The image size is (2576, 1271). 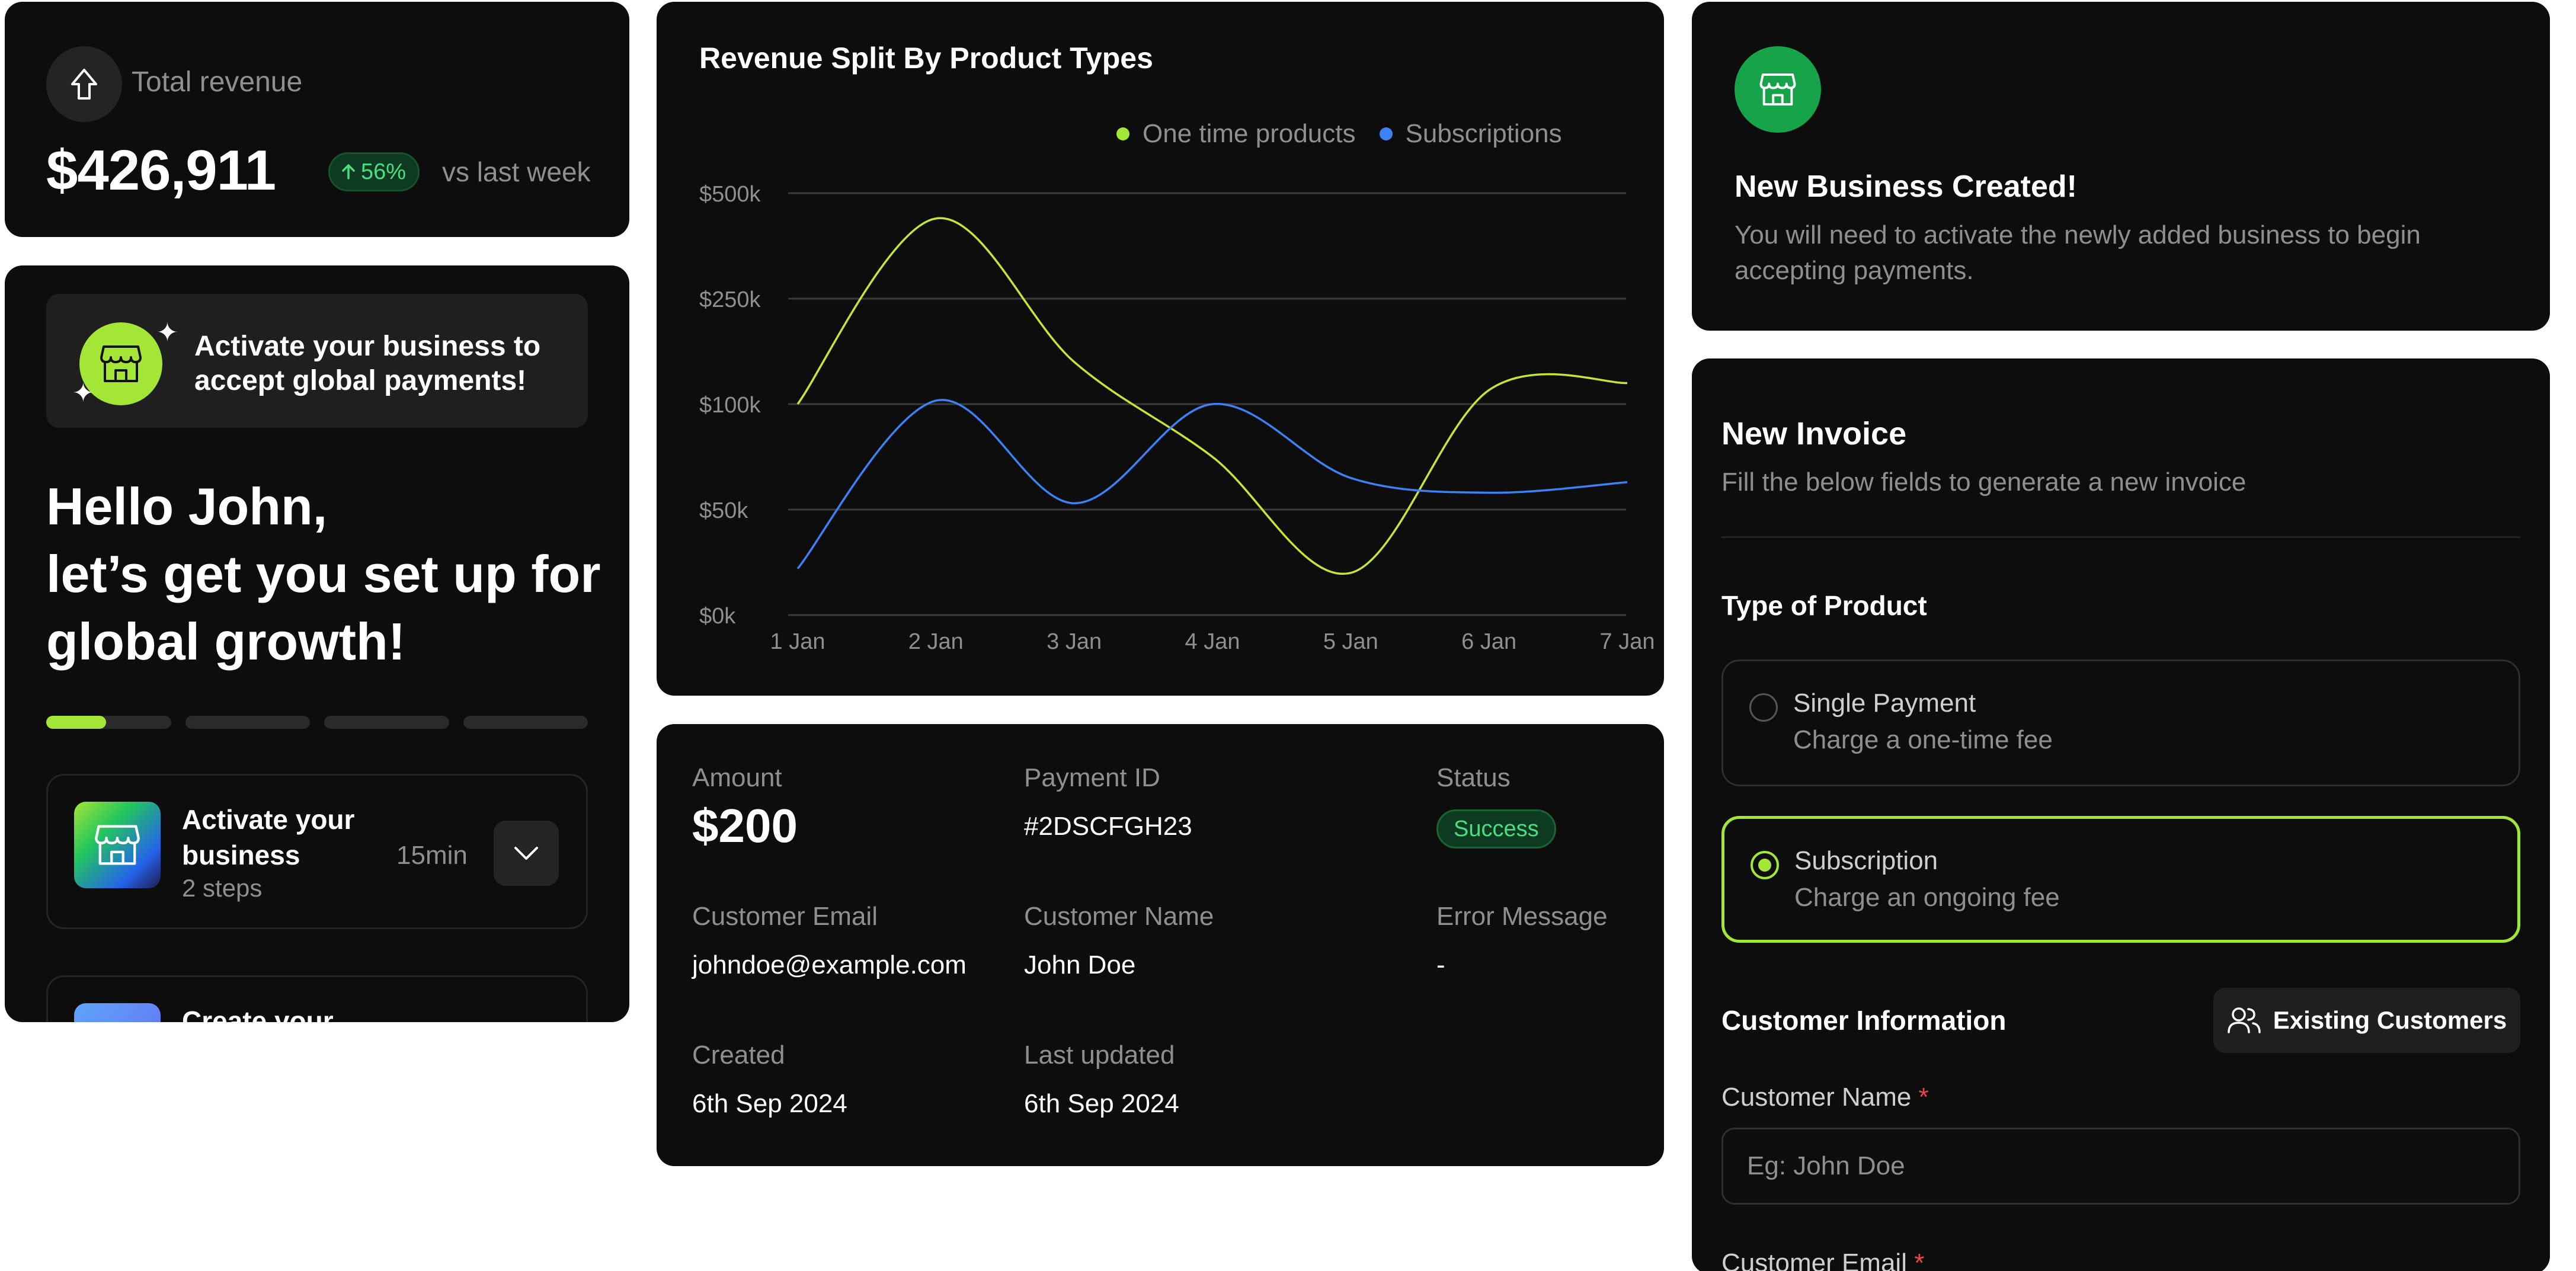 I want to click on series-line-one-time-products, so click(x=1212, y=396).